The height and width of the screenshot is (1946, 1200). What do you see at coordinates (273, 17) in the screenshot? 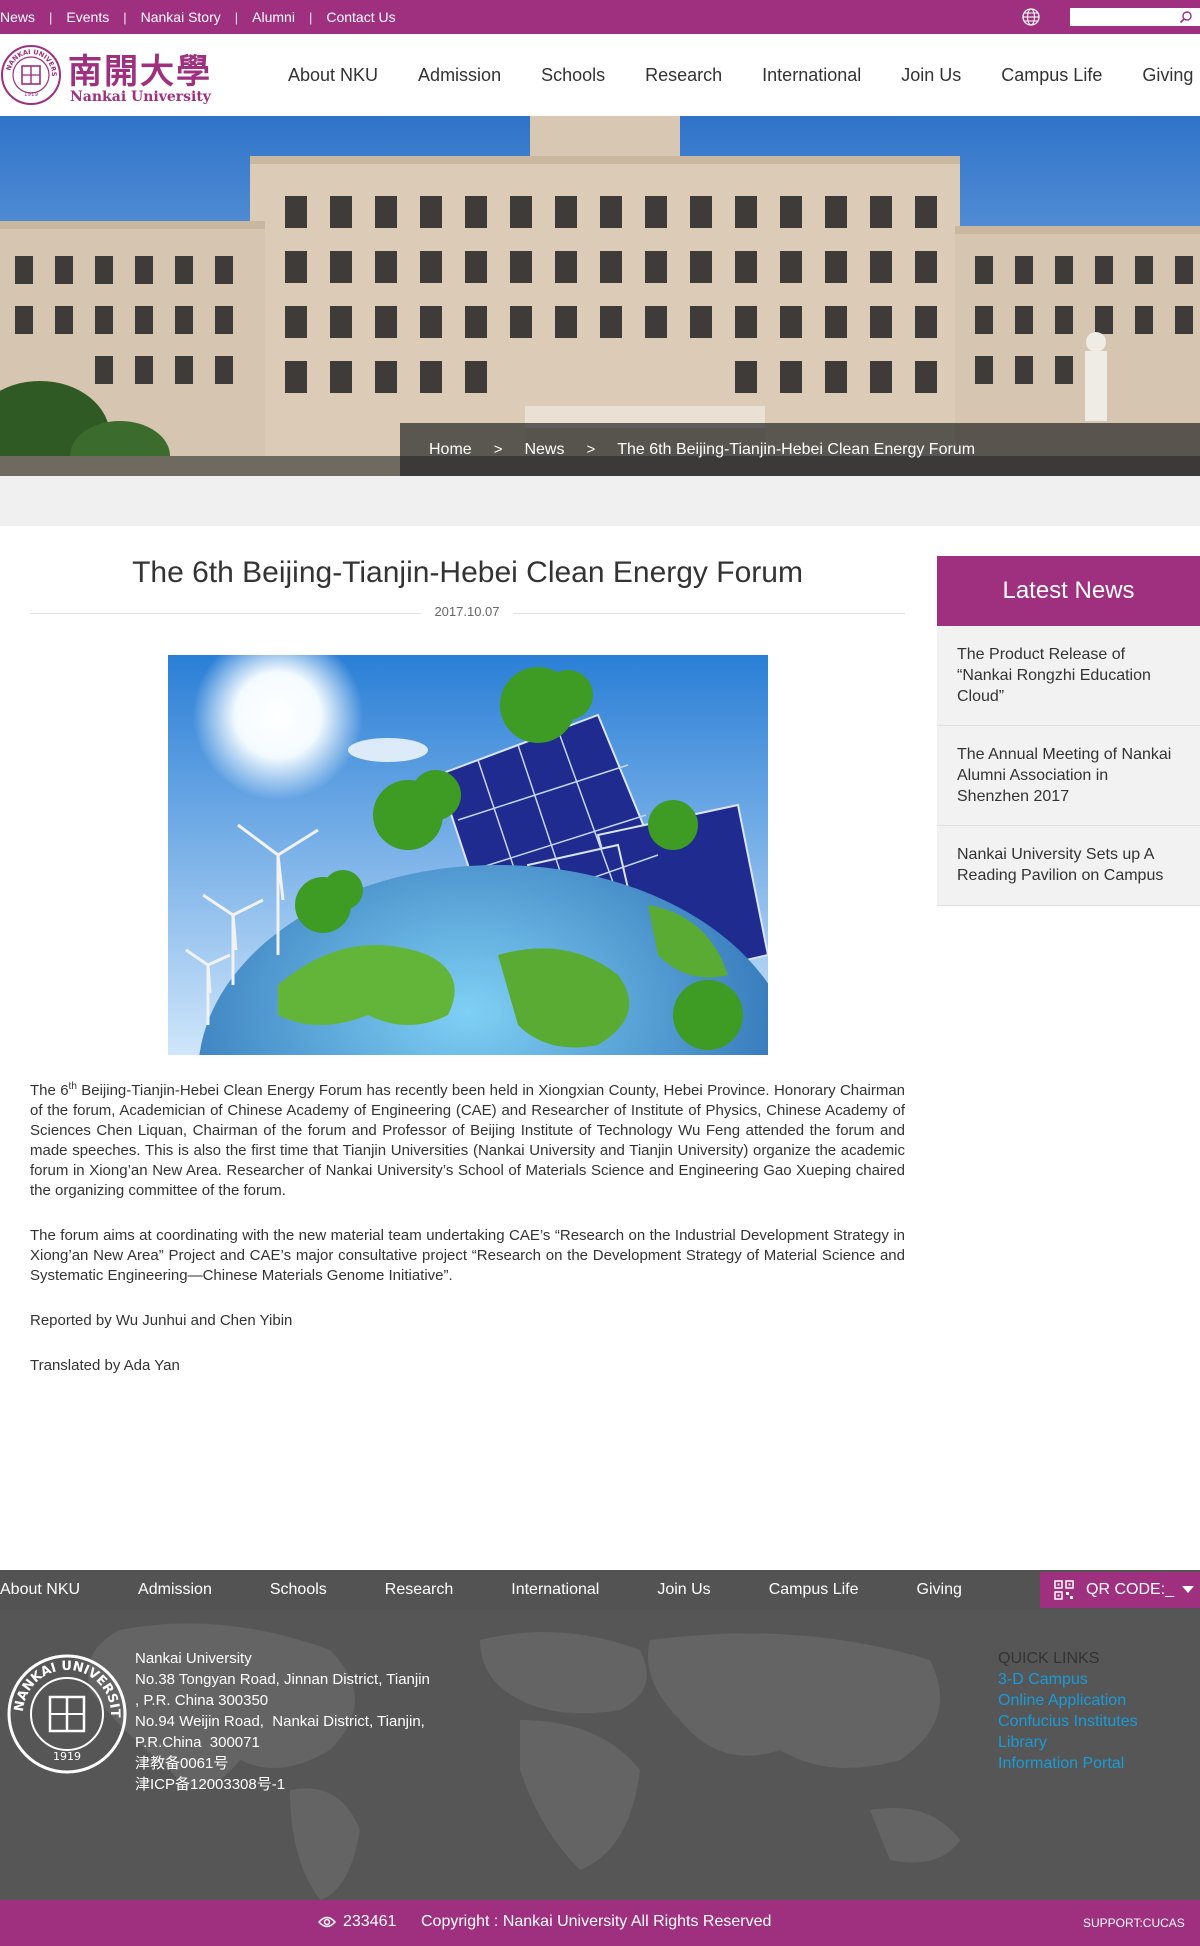
I see `utility-link-alumni: Alumni` at bounding box center [273, 17].